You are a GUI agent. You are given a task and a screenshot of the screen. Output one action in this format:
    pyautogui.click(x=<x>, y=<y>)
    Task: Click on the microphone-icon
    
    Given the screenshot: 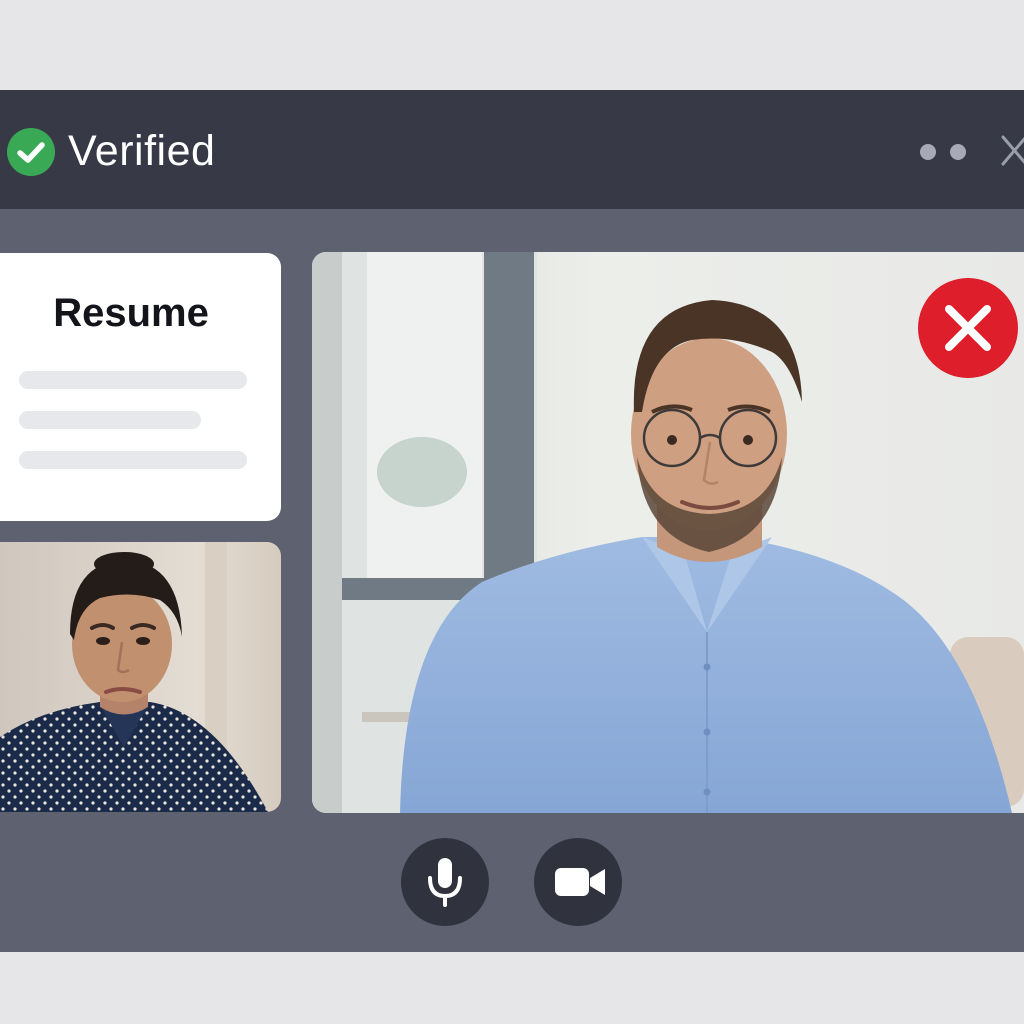 What is the action you would take?
    pyautogui.click(x=445, y=882)
    